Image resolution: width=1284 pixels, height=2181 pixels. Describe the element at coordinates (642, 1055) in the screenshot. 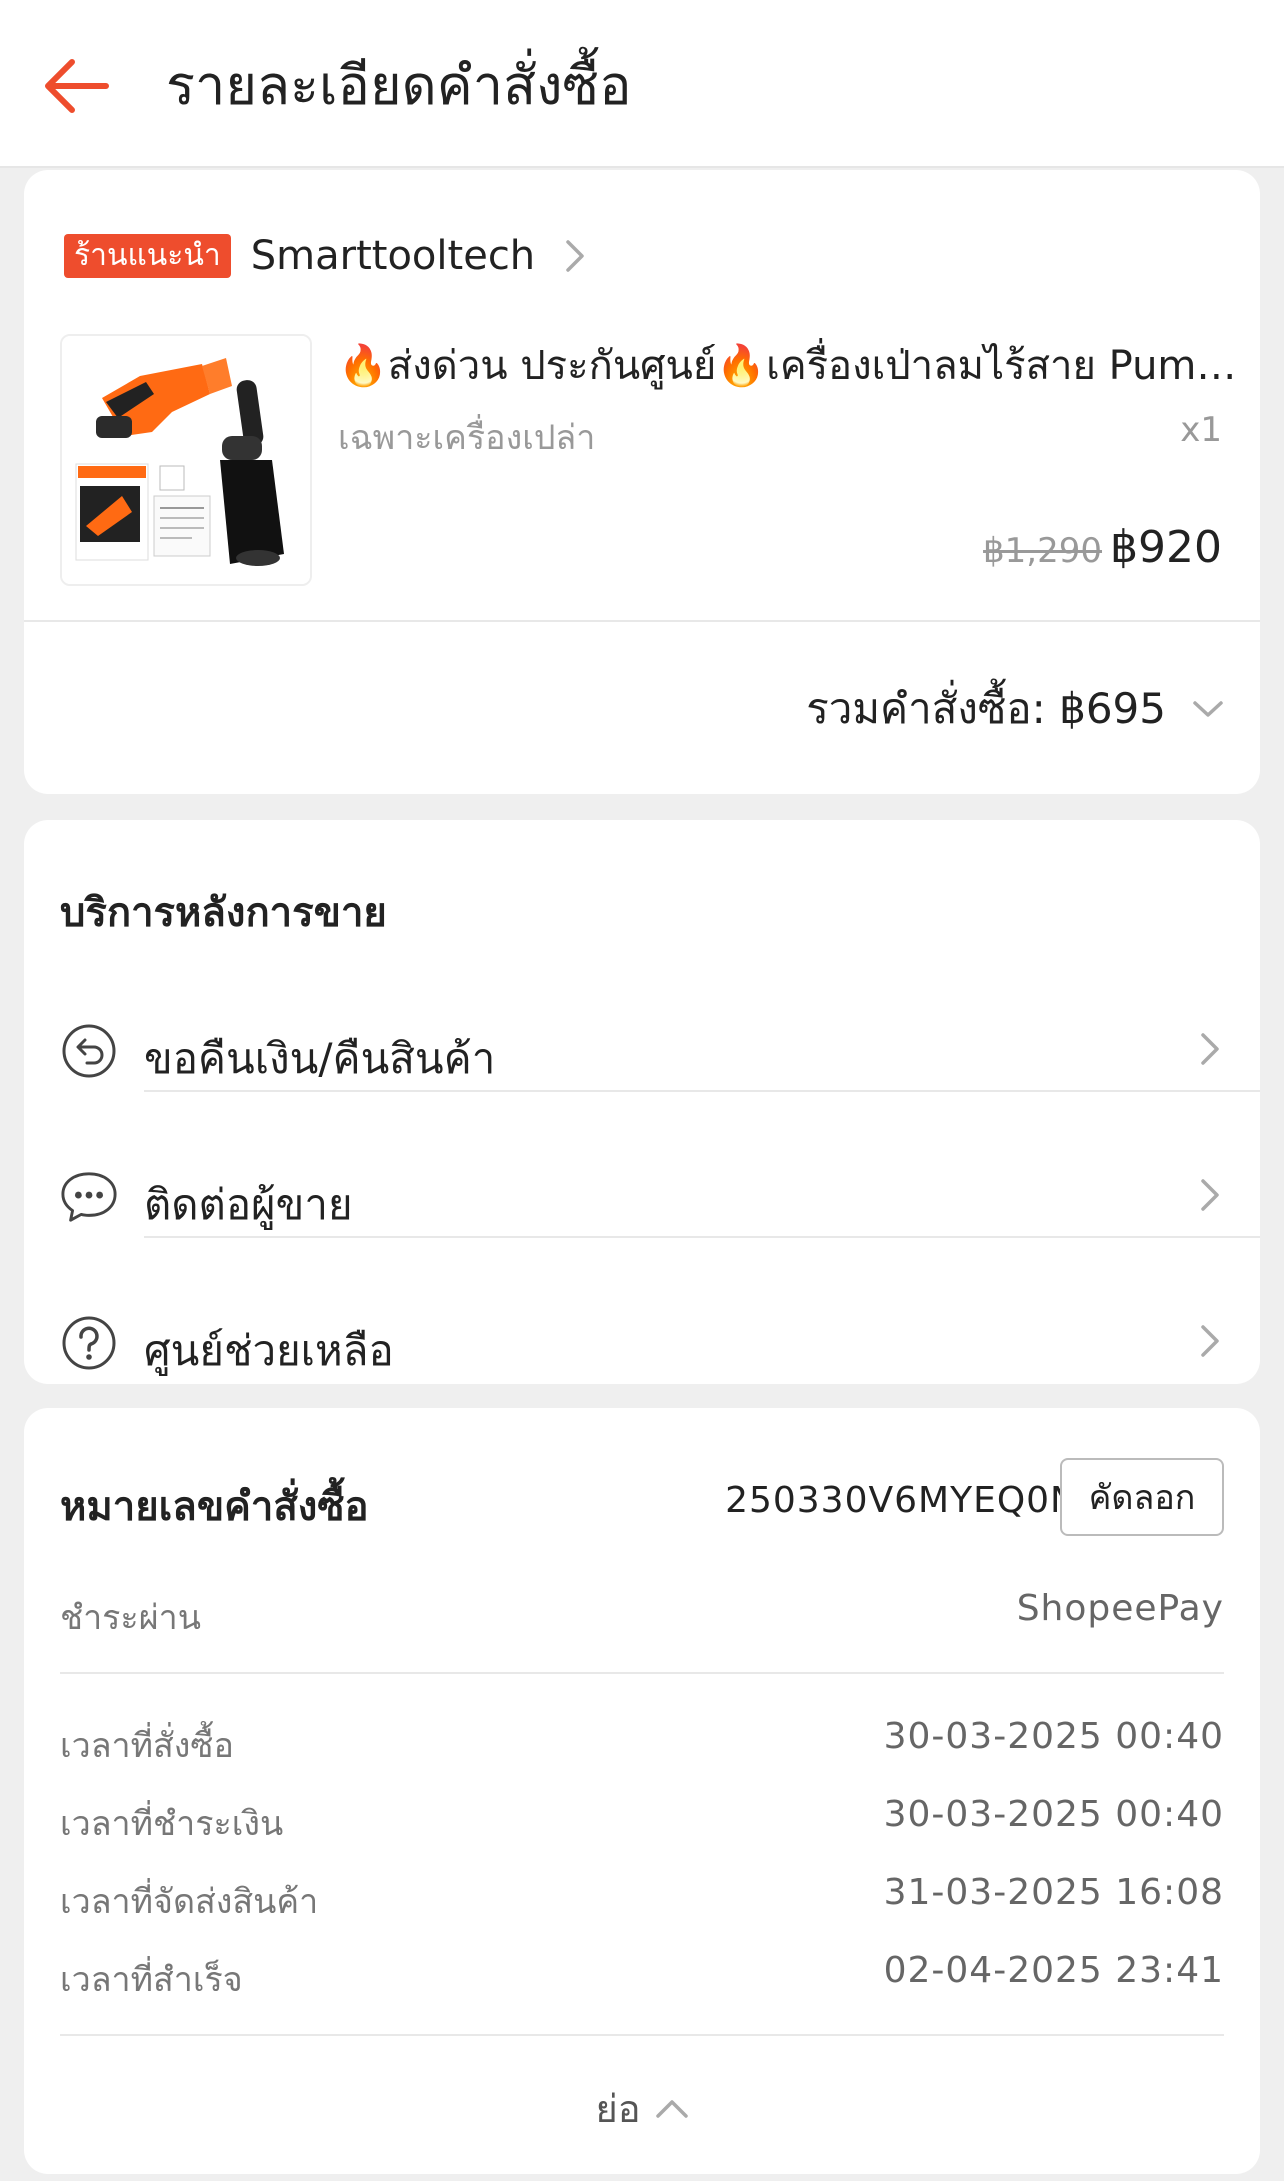

I see `return-refund-item: ขอคืนเงิน/คืนสินค้า` at that location.